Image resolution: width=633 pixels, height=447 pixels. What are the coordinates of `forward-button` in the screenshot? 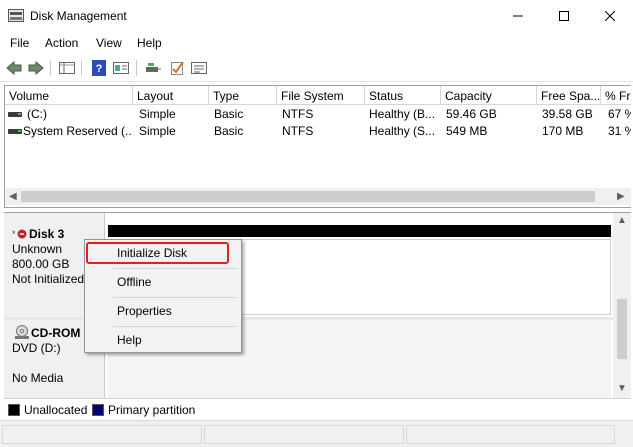 It's located at (36, 68).